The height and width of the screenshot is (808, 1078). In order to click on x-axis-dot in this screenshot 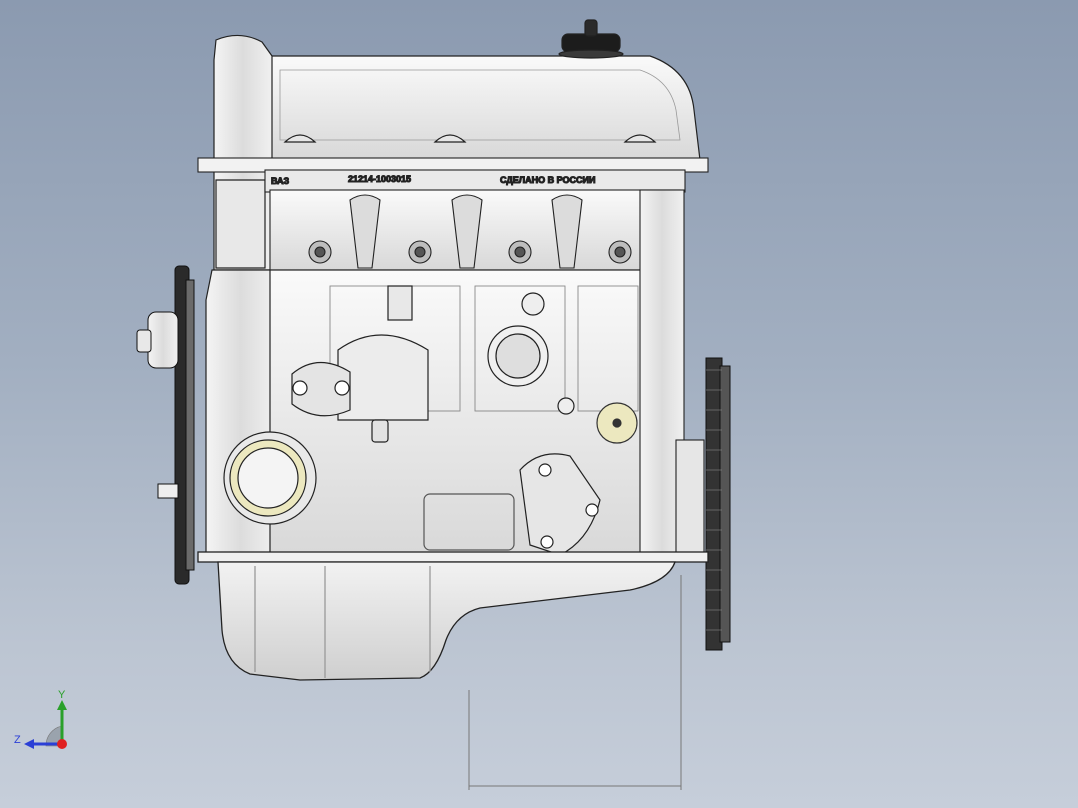, I will do `click(62, 744)`.